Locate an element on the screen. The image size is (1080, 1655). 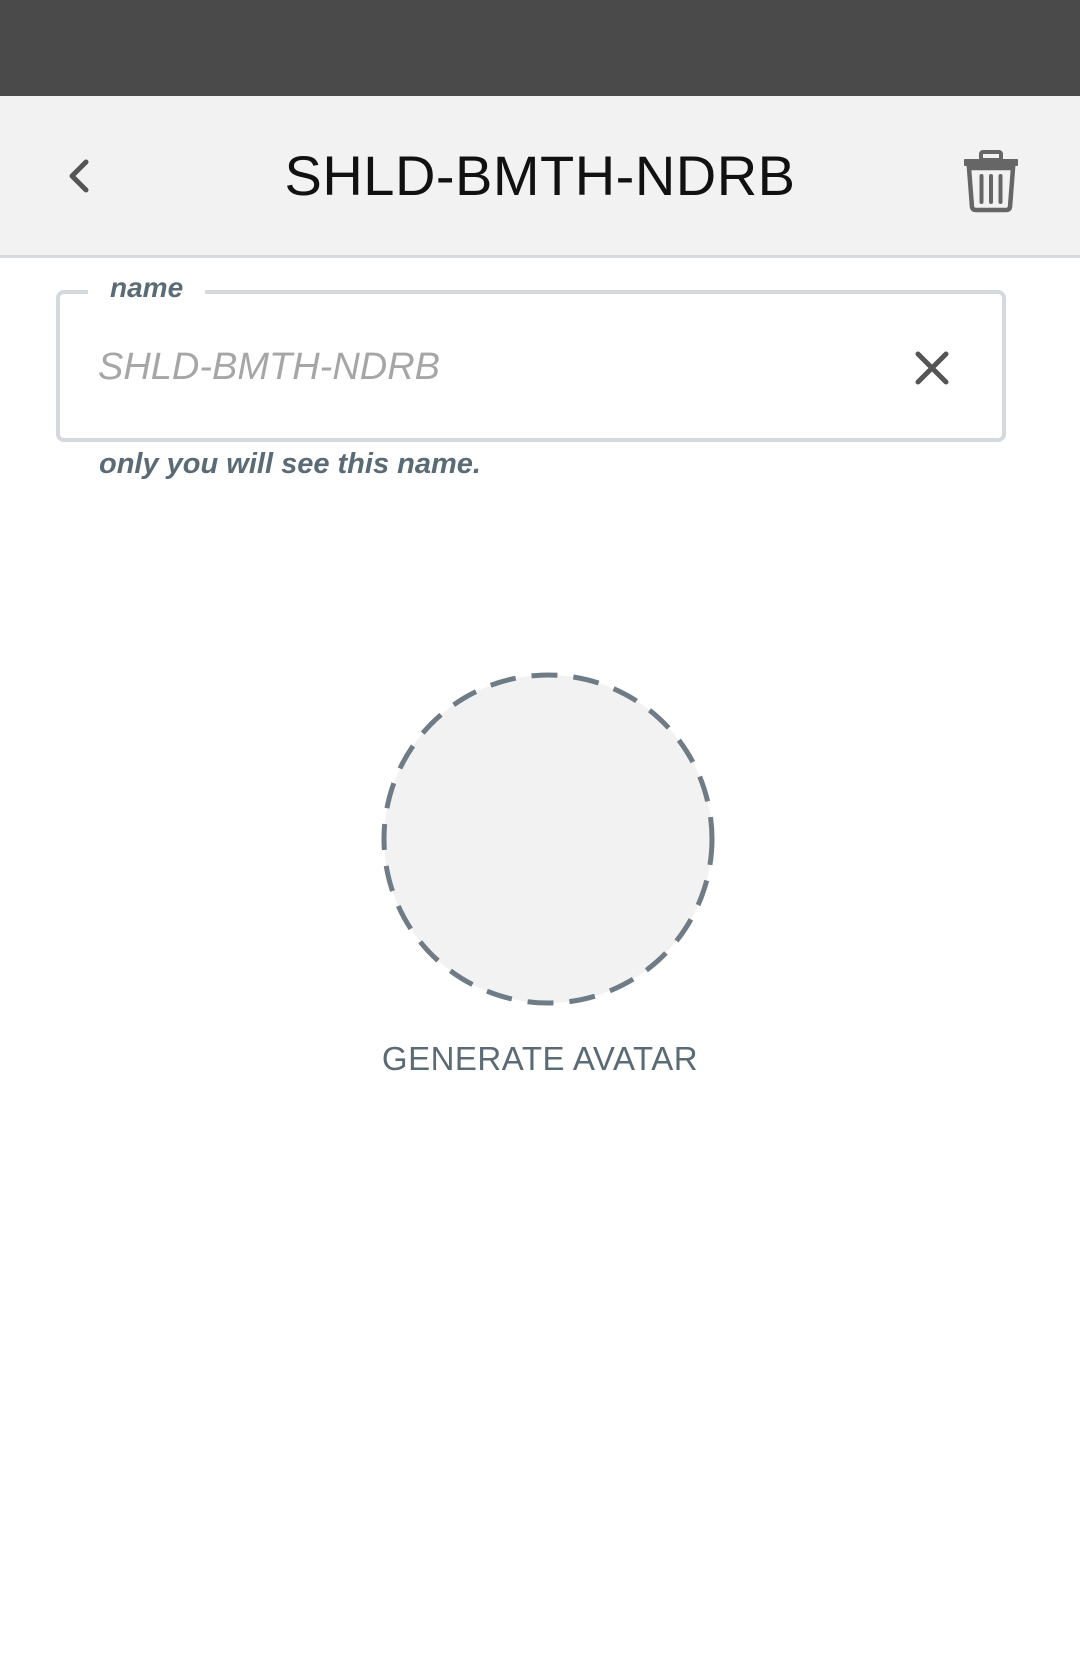
name-input is located at coordinates (488, 367).